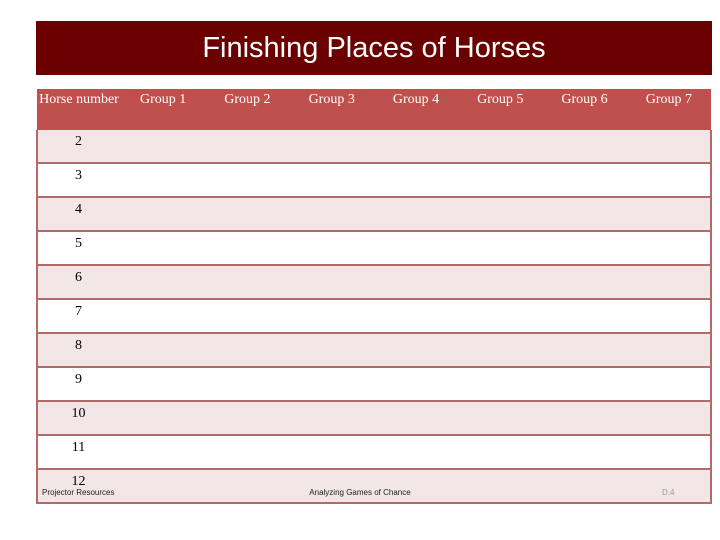  Describe the element at coordinates (331, 109) in the screenshot. I see `header-group-3: Group 3` at that location.